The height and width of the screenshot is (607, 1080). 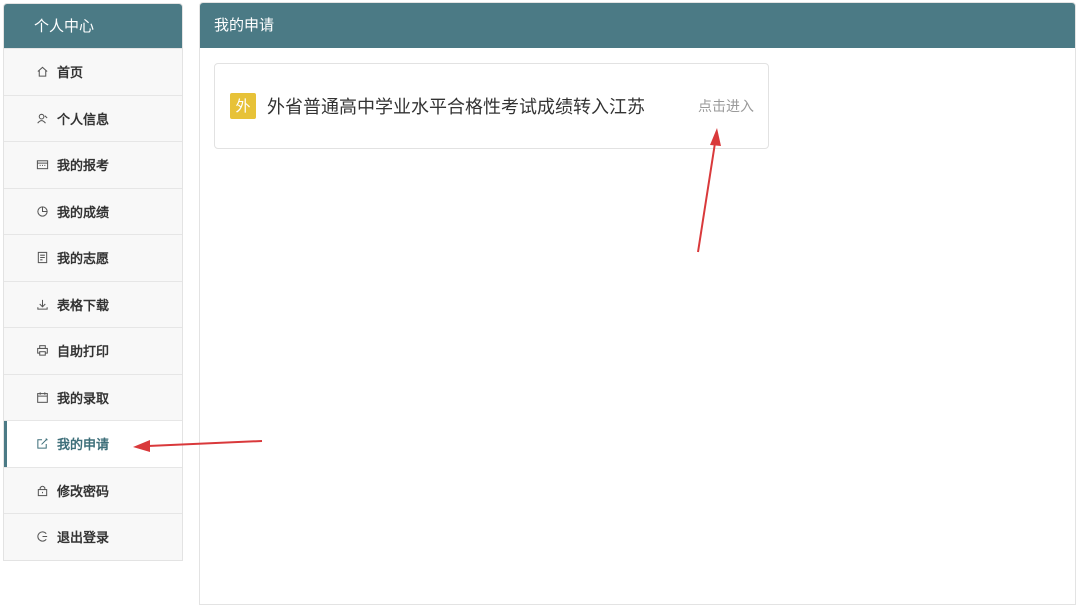 What do you see at coordinates (83, 167) in the screenshot?
I see `sidebar-item-label: 我的报考` at bounding box center [83, 167].